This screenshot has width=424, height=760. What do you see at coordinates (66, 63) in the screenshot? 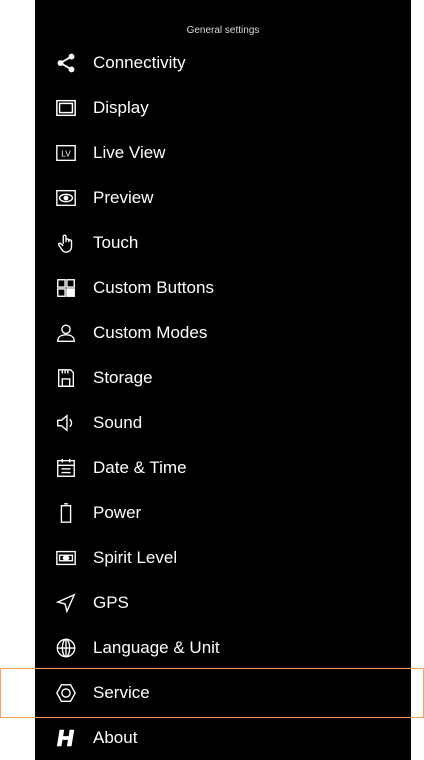
I see `share-icon` at bounding box center [66, 63].